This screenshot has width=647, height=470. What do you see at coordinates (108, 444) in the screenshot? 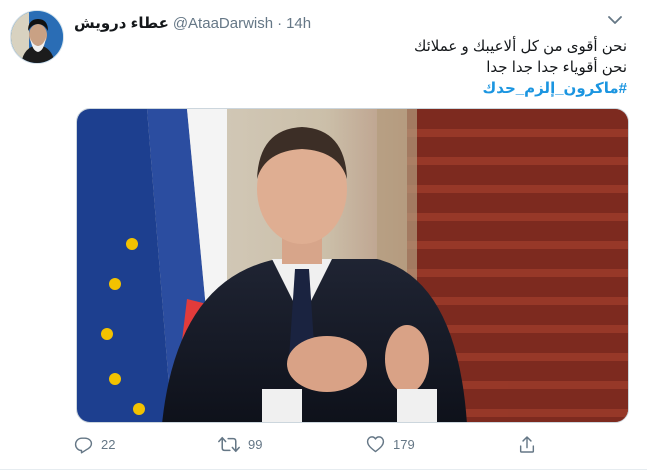
I see `reply-count: 22` at bounding box center [108, 444].